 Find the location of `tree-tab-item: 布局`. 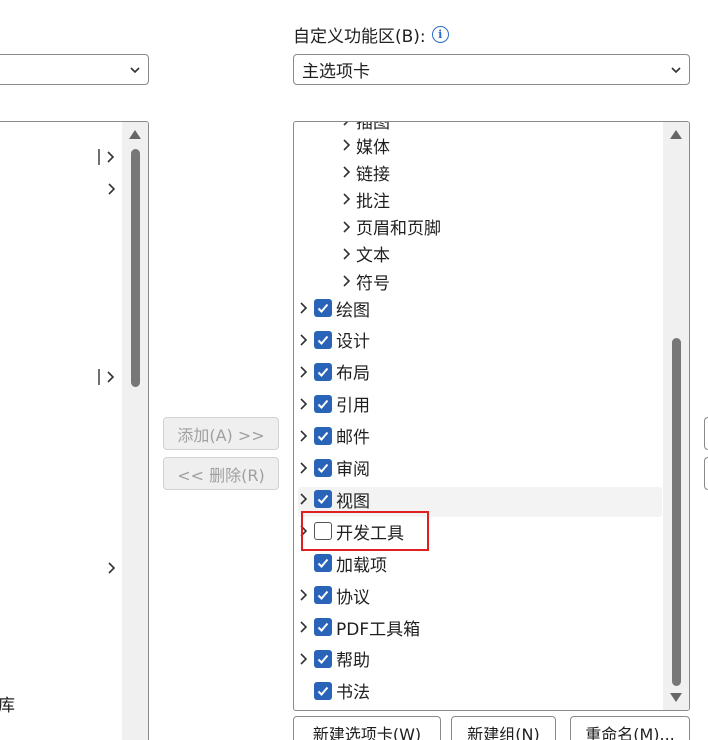

tree-tab-item: 布局 is located at coordinates (334, 372).